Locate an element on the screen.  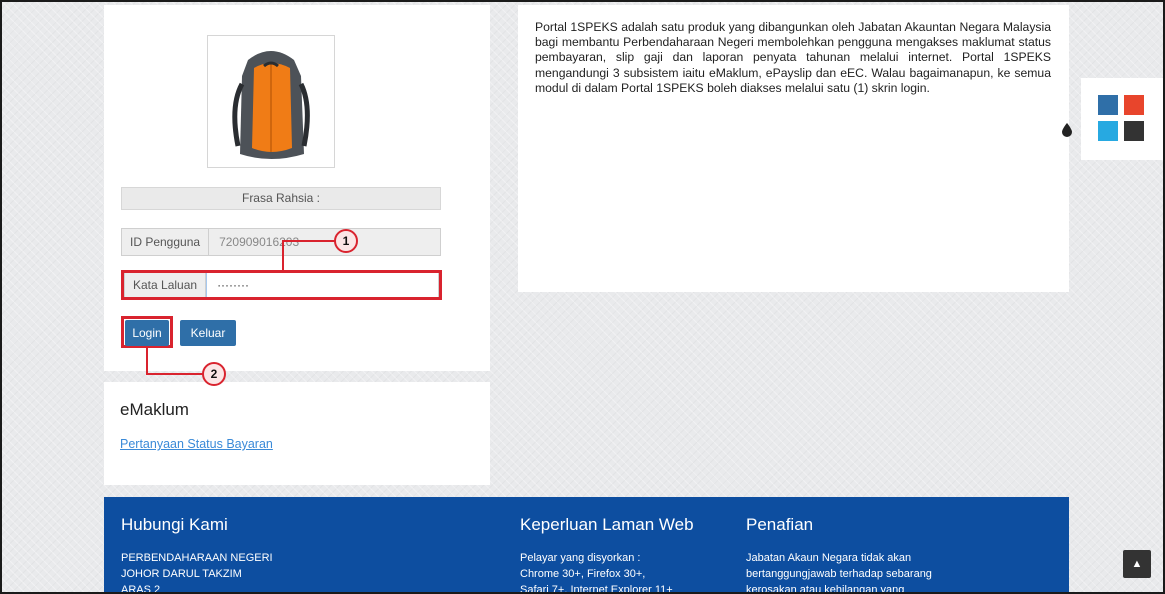
footer-hubungi-title: Hubungi Kami is located at coordinates (174, 524).